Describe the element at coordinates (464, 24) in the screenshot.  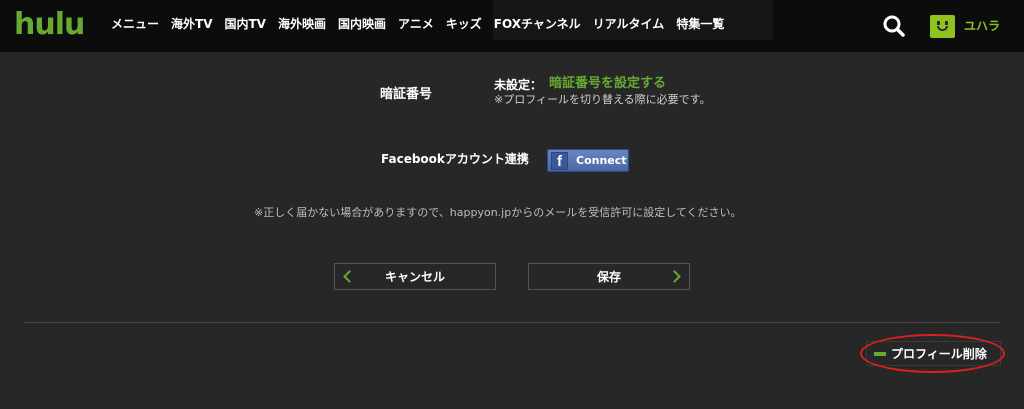
I see `nav-item-kids: キッズ` at that location.